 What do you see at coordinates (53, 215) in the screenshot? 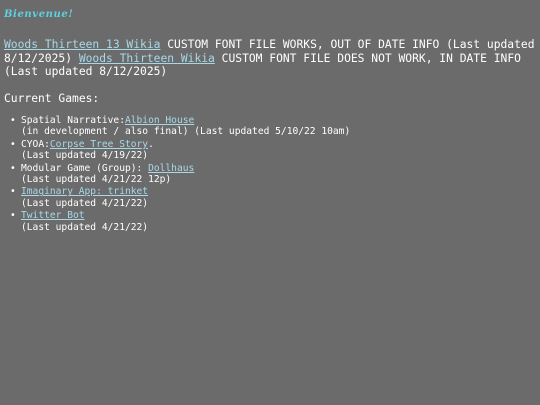
I see `twitter-bot-link: Twitter Bot` at bounding box center [53, 215].